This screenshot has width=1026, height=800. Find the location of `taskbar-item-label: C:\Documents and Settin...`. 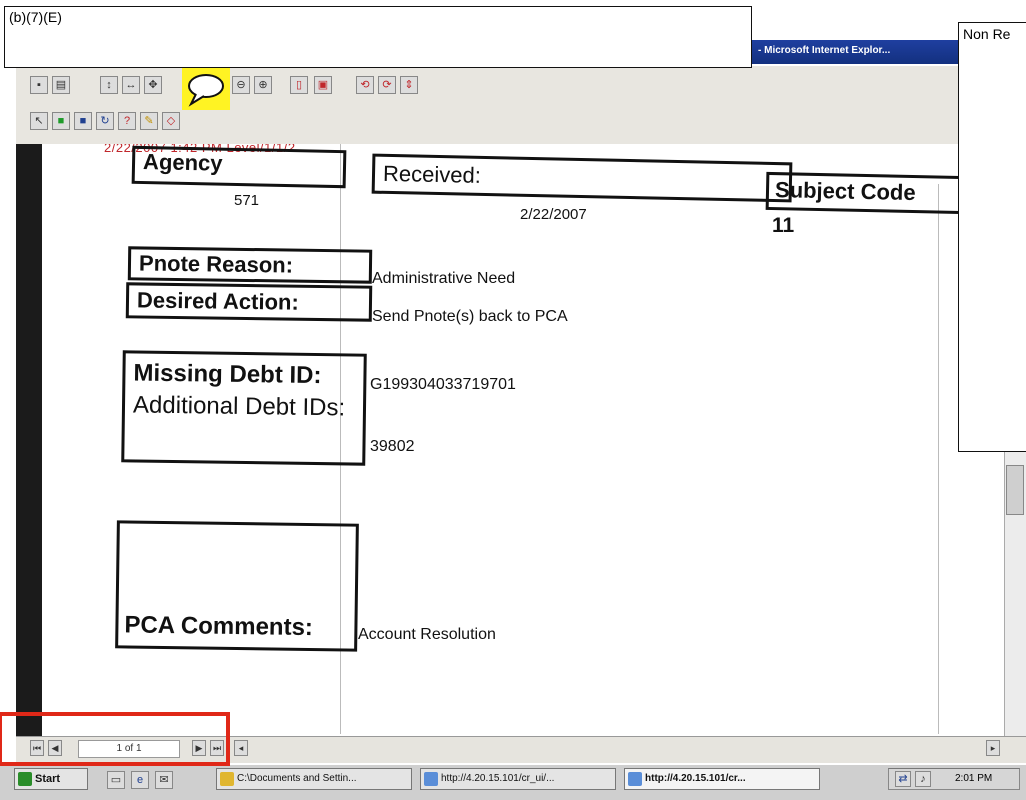

taskbar-item-label: C:\Documents and Settin... is located at coordinates (297, 778).